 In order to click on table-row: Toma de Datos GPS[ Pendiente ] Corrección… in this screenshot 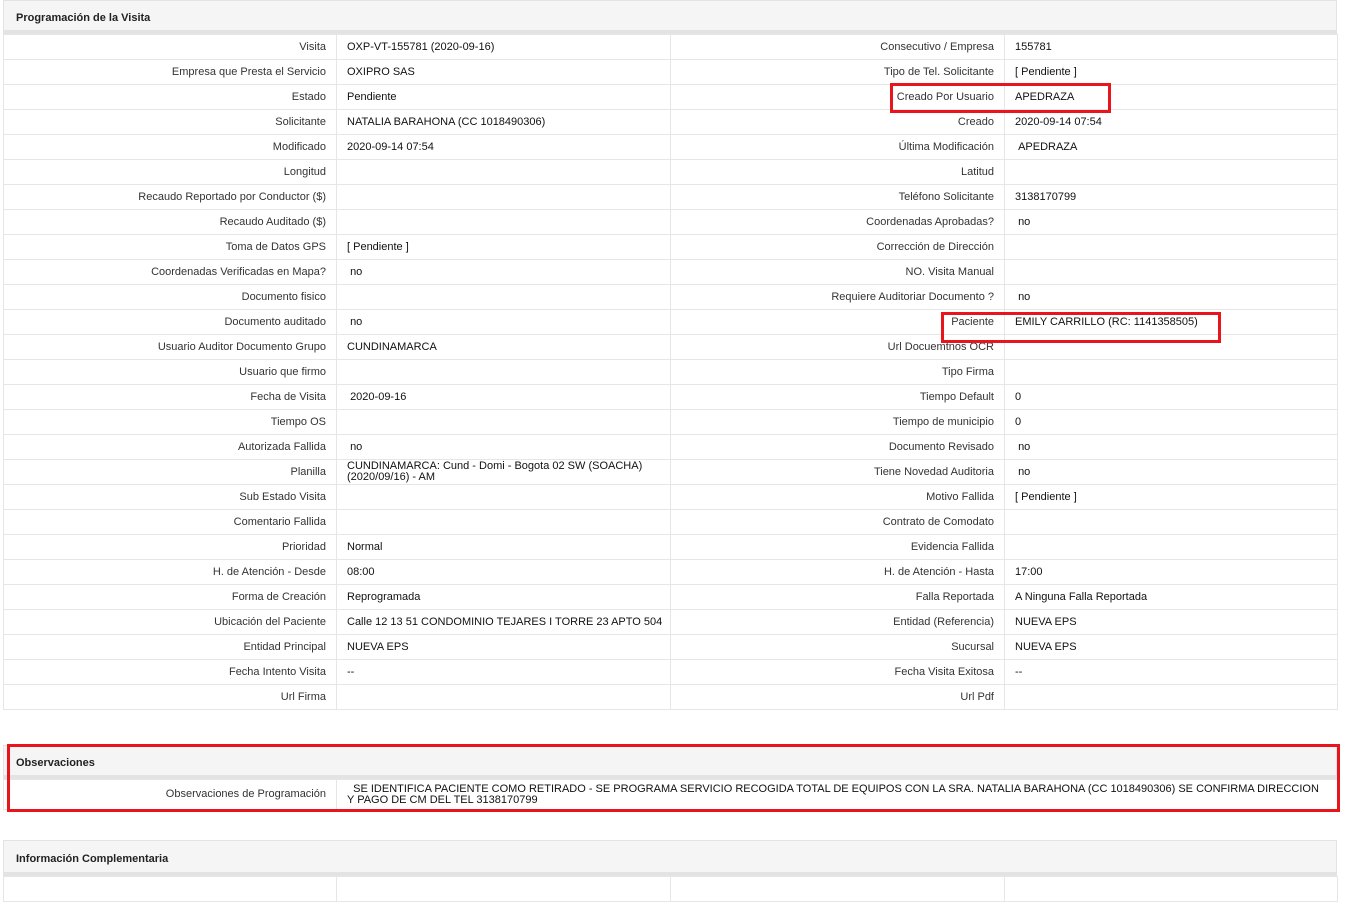, I will do `click(670, 247)`.